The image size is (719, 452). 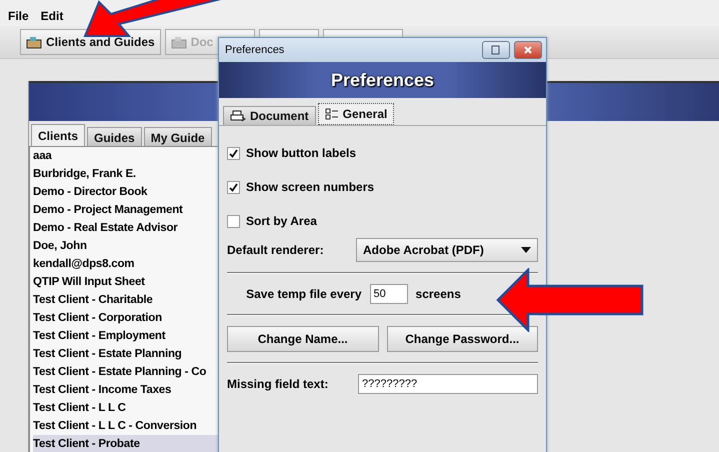 I want to click on banner-title: Preferences, so click(x=382, y=80).